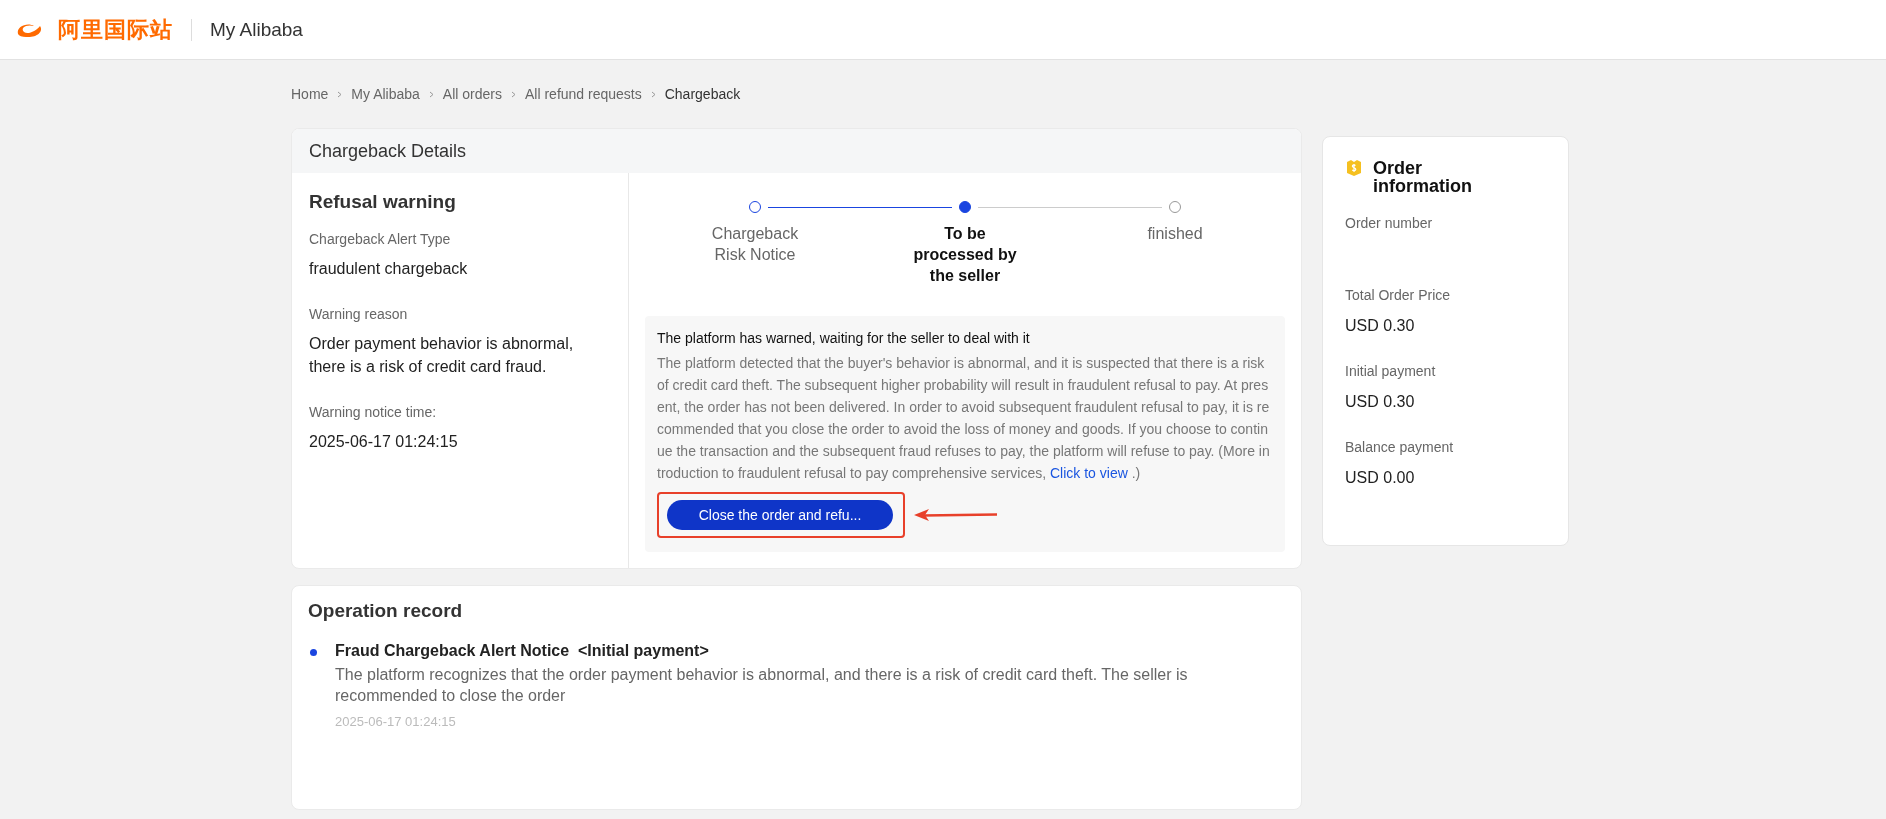  What do you see at coordinates (383, 202) in the screenshot?
I see `section-title: Refusal warning` at bounding box center [383, 202].